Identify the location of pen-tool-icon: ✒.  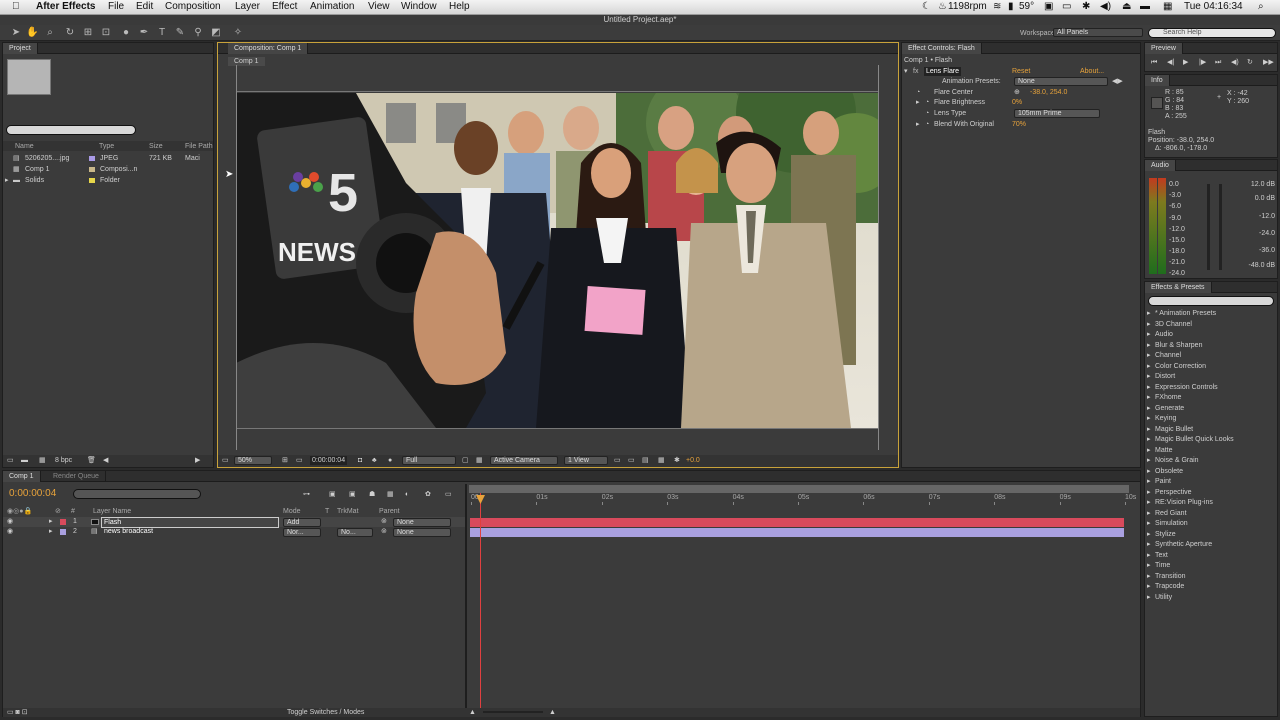
(144, 33).